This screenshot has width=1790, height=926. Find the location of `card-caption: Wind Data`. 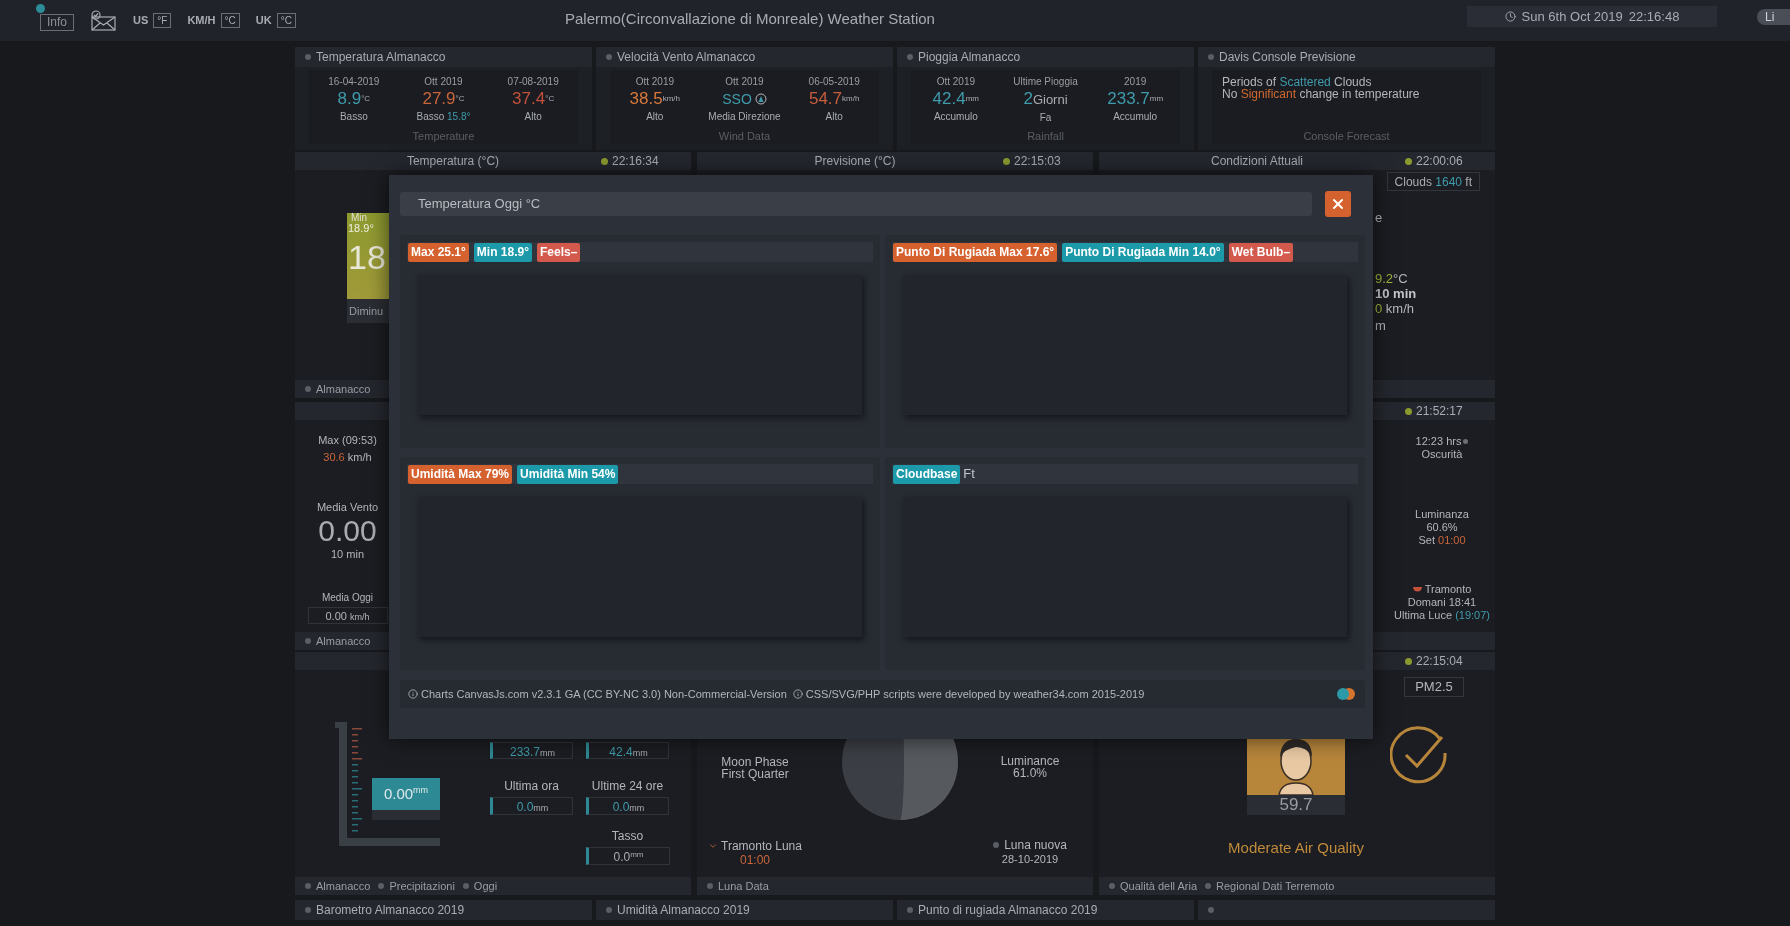

card-caption: Wind Data is located at coordinates (744, 136).